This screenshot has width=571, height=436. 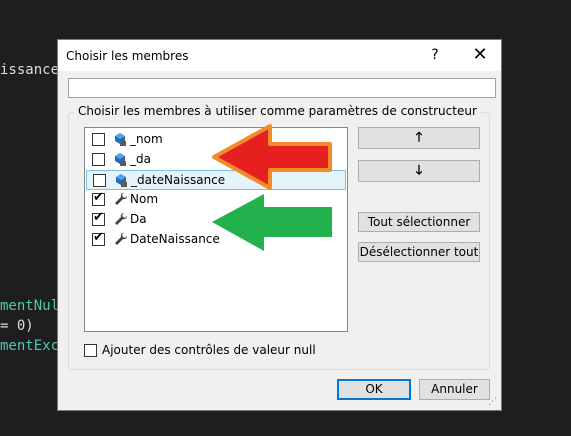 I want to click on ok-button: OK, so click(x=374, y=389).